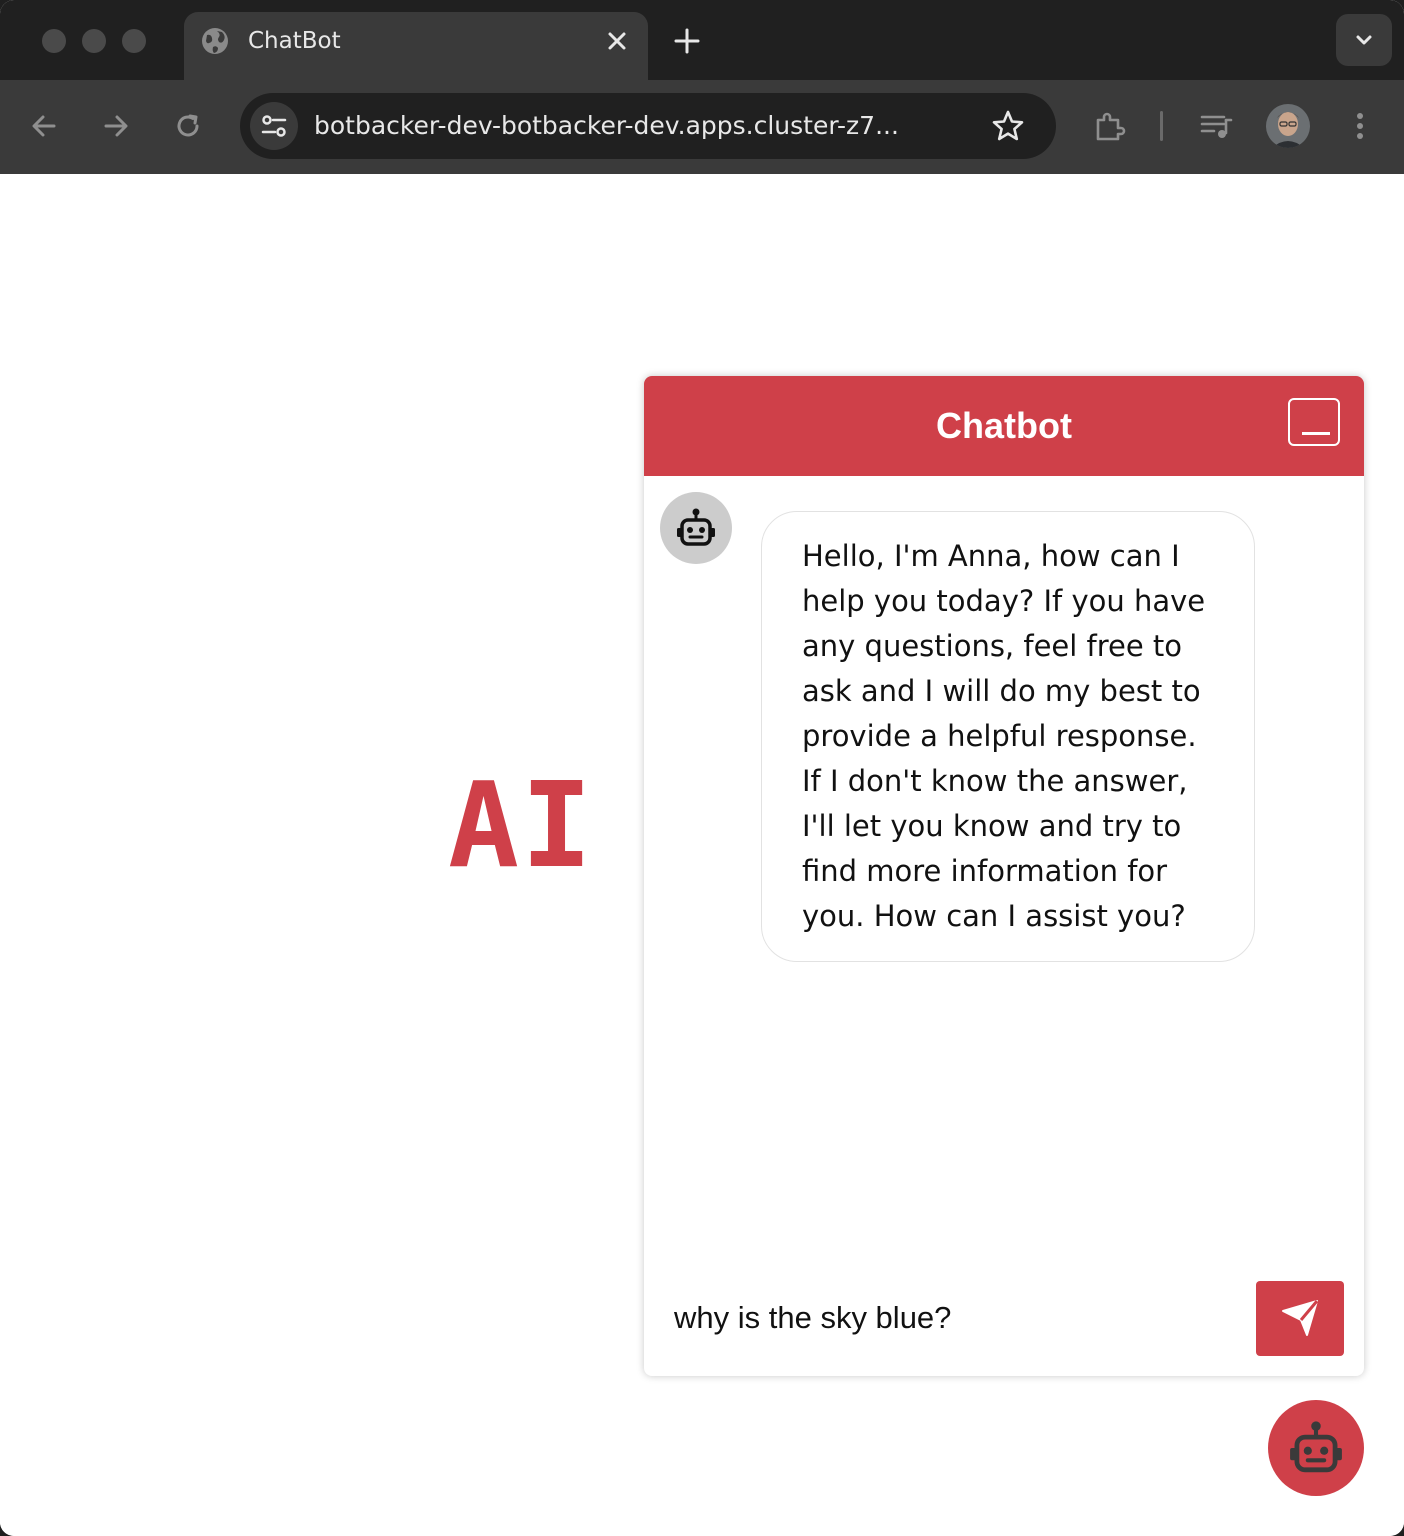  What do you see at coordinates (215, 41) in the screenshot?
I see `globe-icon` at bounding box center [215, 41].